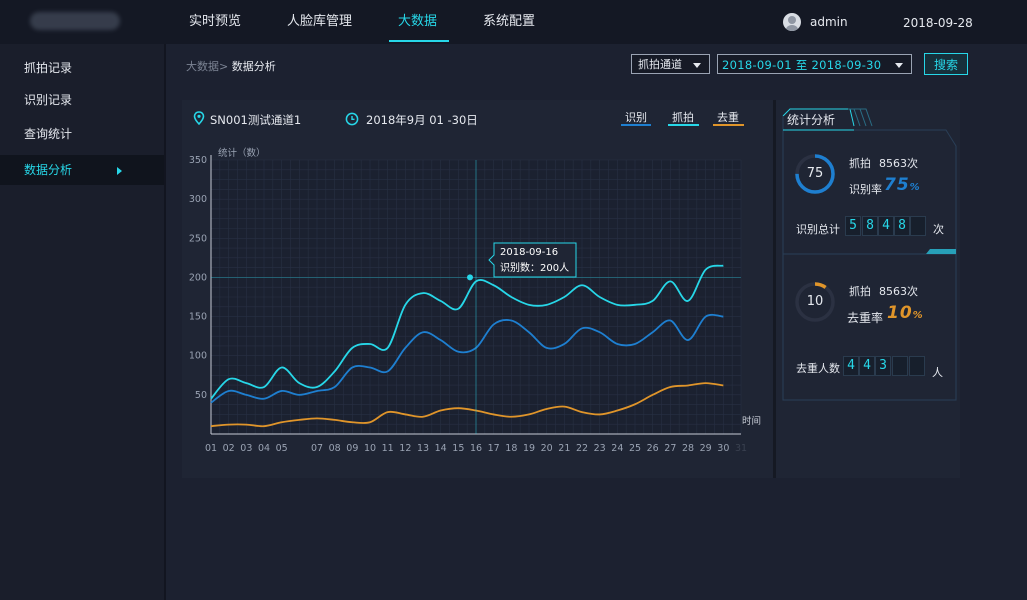 The width and height of the screenshot is (1027, 600). What do you see at coordinates (683, 125) in the screenshot?
I see `legend-capture-line` at bounding box center [683, 125].